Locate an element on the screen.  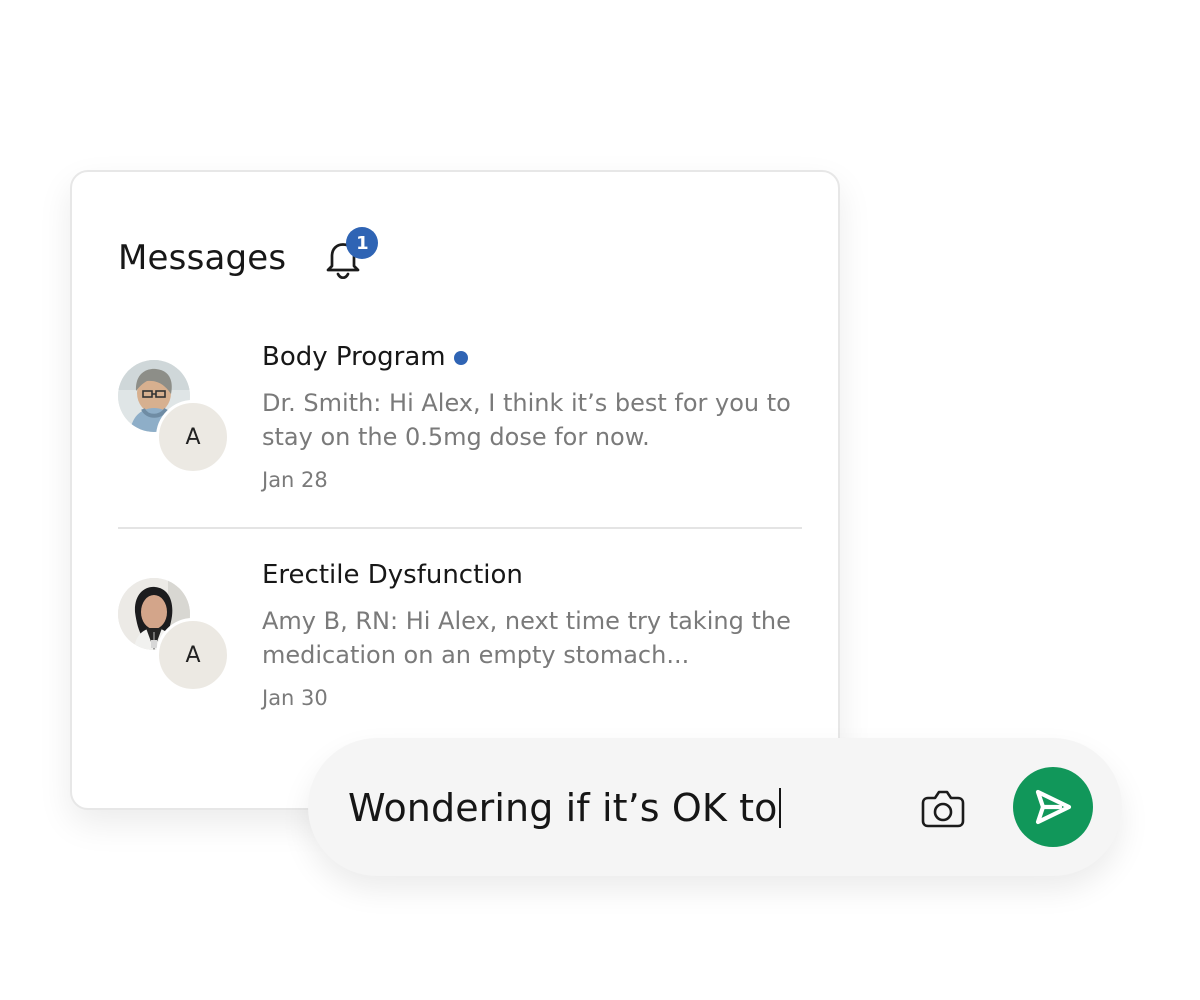
thread-title: Body Program is located at coordinates (532, 357).